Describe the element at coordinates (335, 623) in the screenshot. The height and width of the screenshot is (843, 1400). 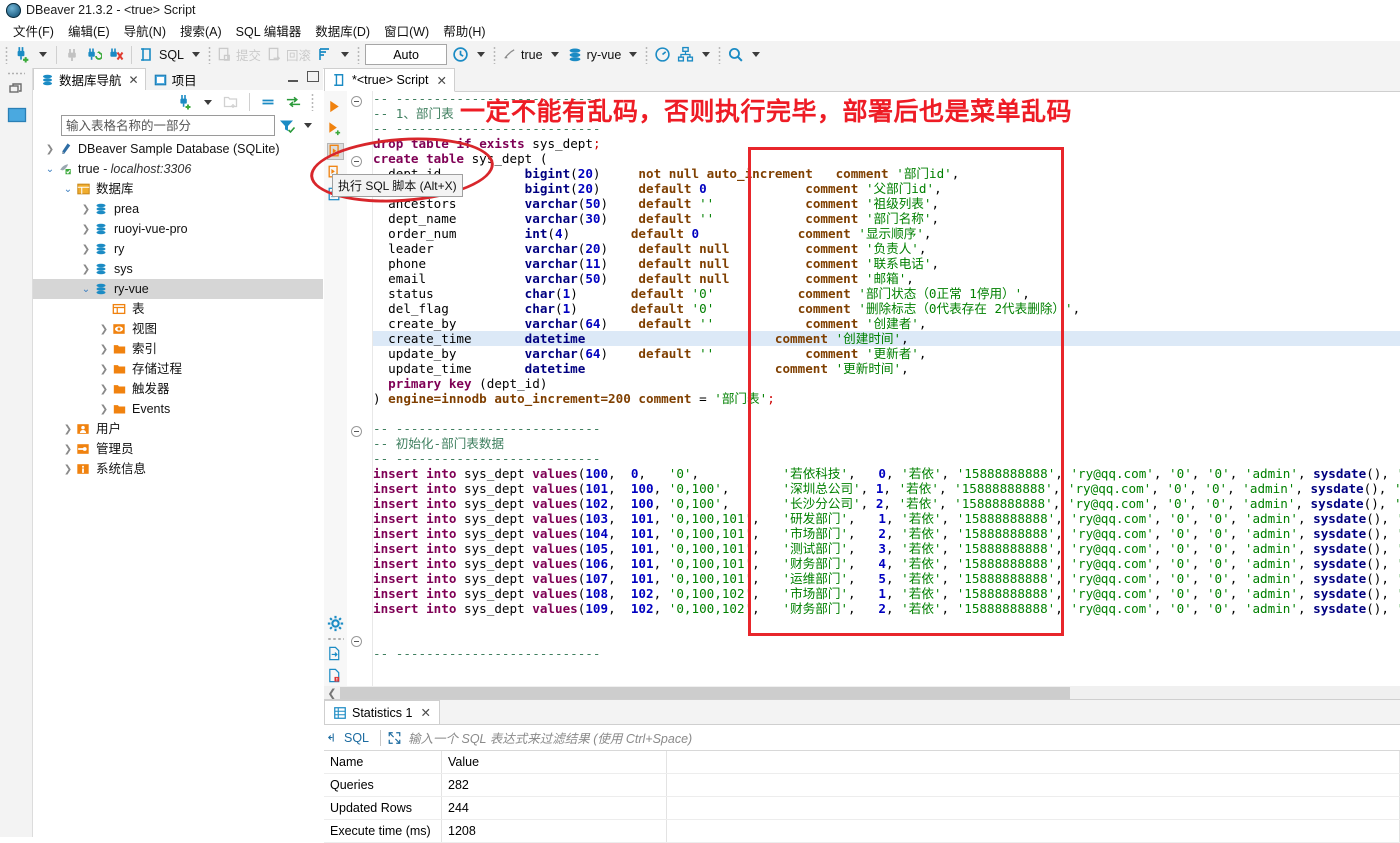
I see `settings-gear-icon` at that location.